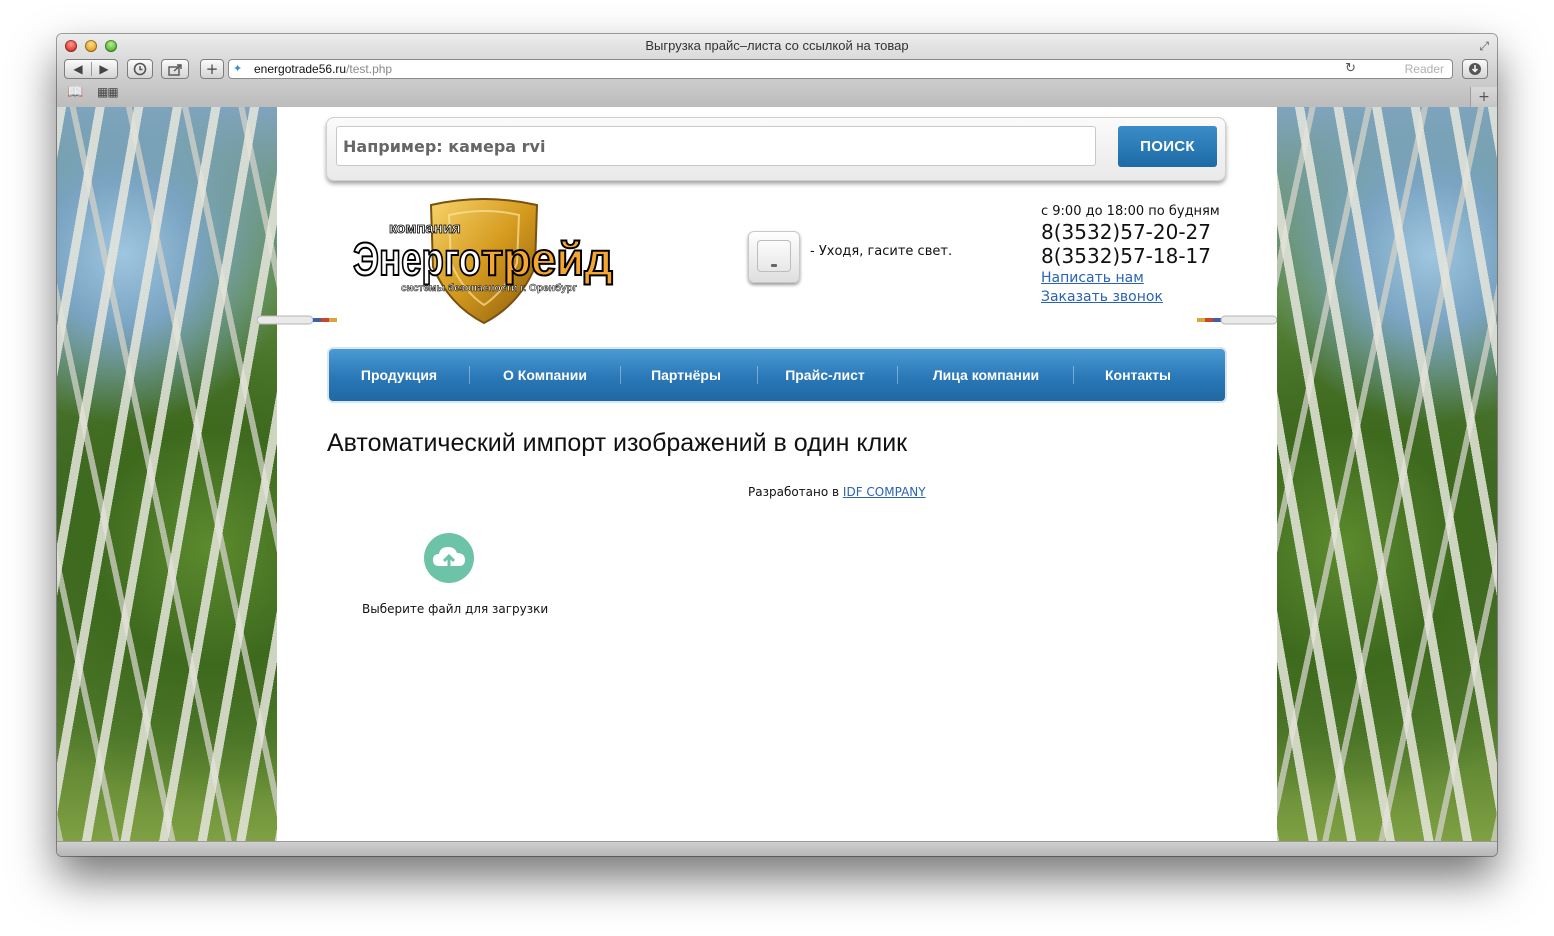  Describe the element at coordinates (1350, 68) in the screenshot. I see `reload-icon: ↻` at that location.